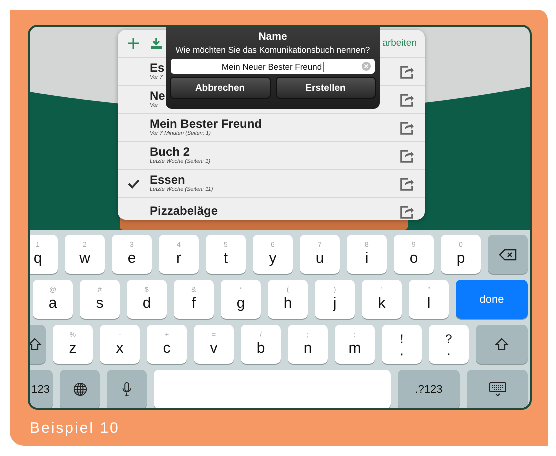 The width and height of the screenshot is (556, 456). What do you see at coordinates (273, 37) in the screenshot?
I see `dialog-title: Name` at bounding box center [273, 37].